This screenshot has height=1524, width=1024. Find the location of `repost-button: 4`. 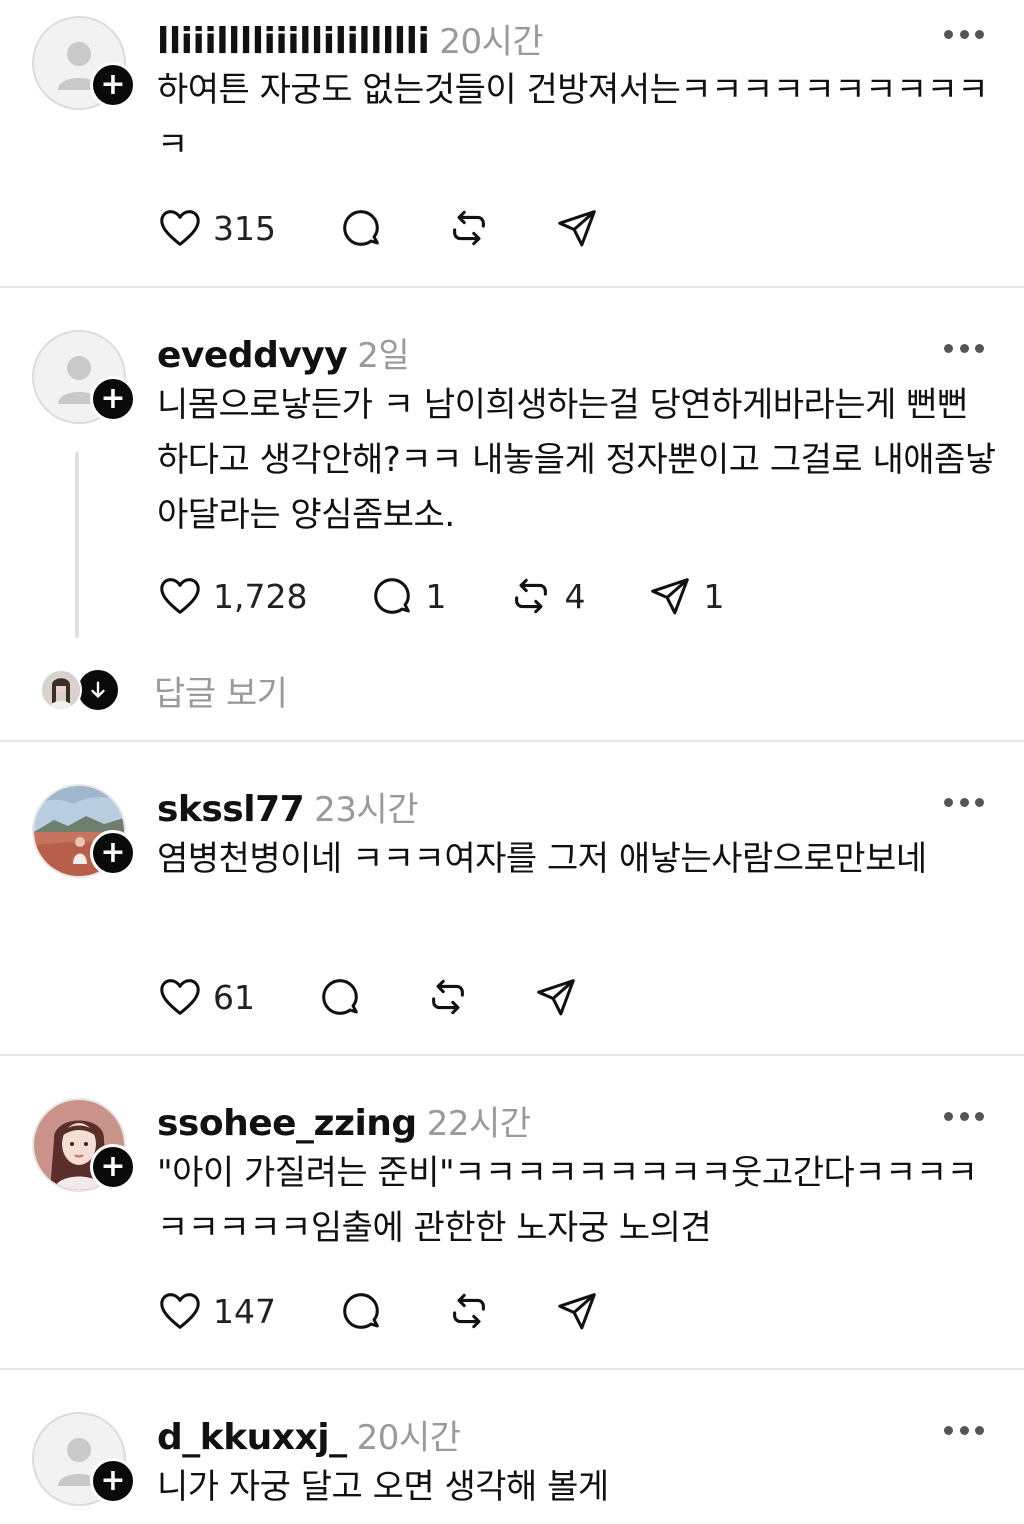

repost-button: 4 is located at coordinates (546, 596).